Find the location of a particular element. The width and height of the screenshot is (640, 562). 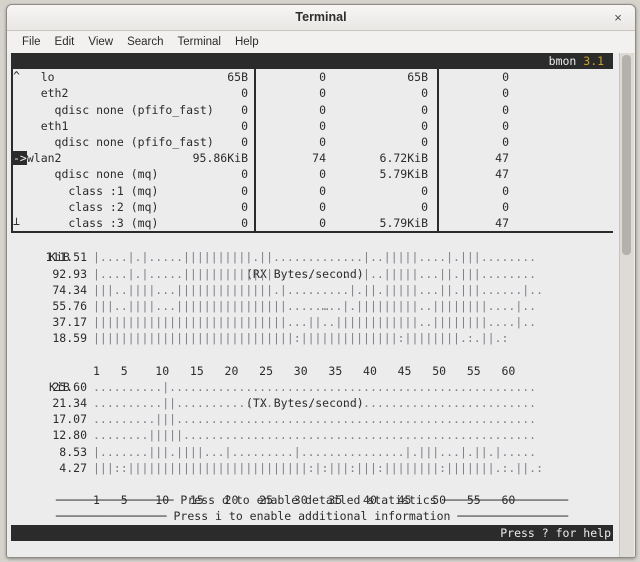

rx-bytes-cell: 95.86KiB is located at coordinates (220, 158).